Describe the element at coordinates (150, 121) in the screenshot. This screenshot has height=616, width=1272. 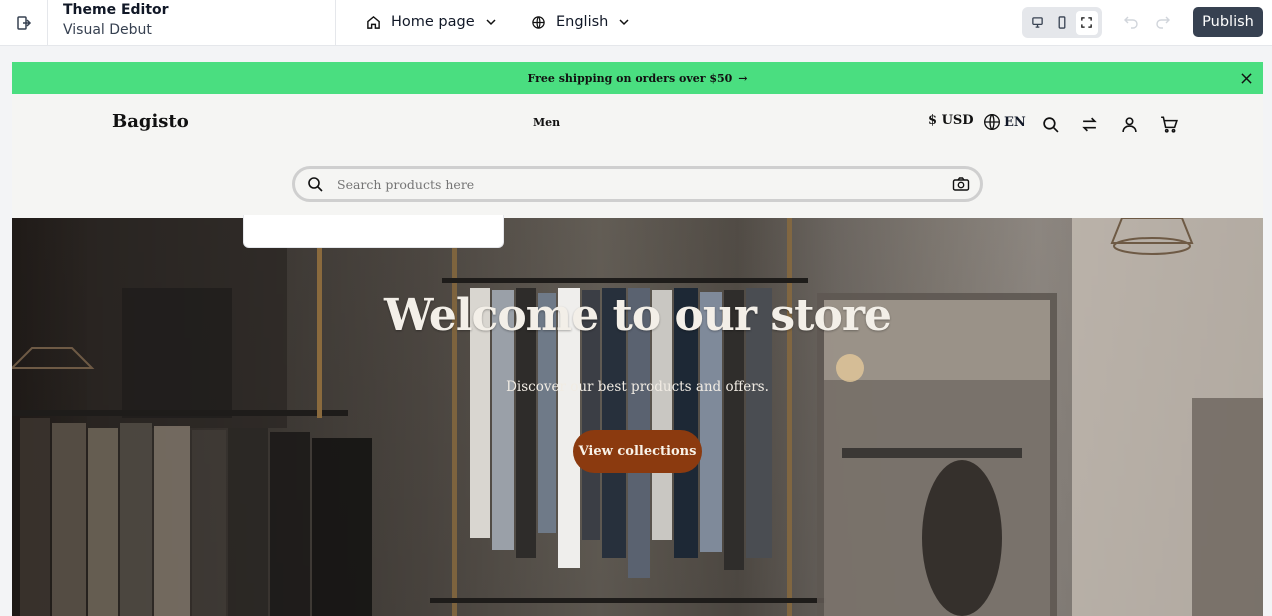
I see `store-logo: Bagisto` at that location.